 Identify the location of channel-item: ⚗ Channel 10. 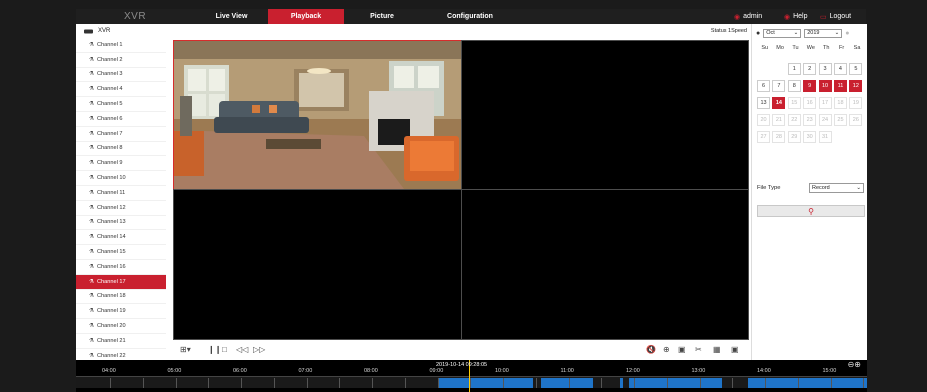
(124, 178).